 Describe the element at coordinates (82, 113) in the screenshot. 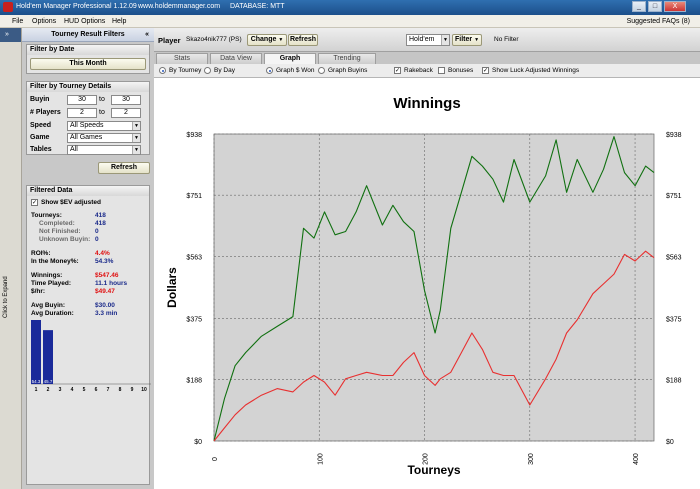

I see `players-from-input: 2` at that location.